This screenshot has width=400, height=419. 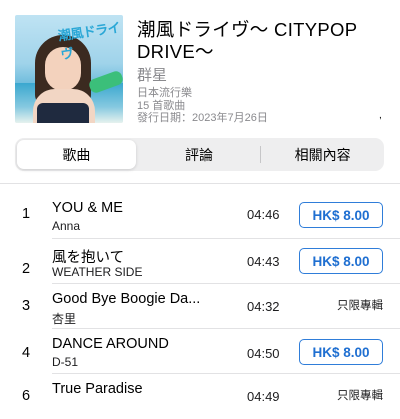 I want to click on track-duration: 04:43, so click(x=263, y=261).